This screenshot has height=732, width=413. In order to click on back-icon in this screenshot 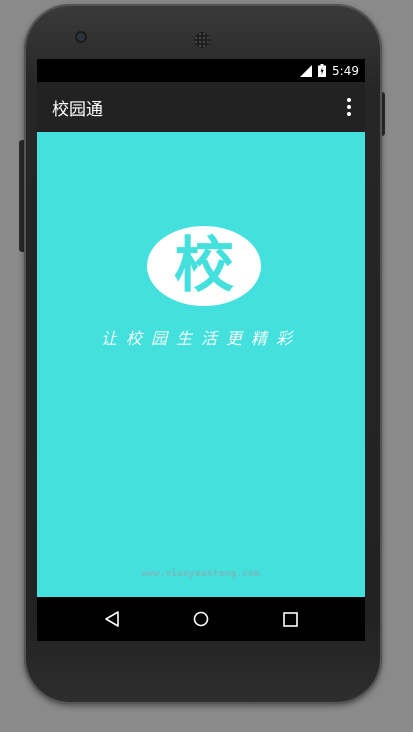, I will do `click(112, 619)`.